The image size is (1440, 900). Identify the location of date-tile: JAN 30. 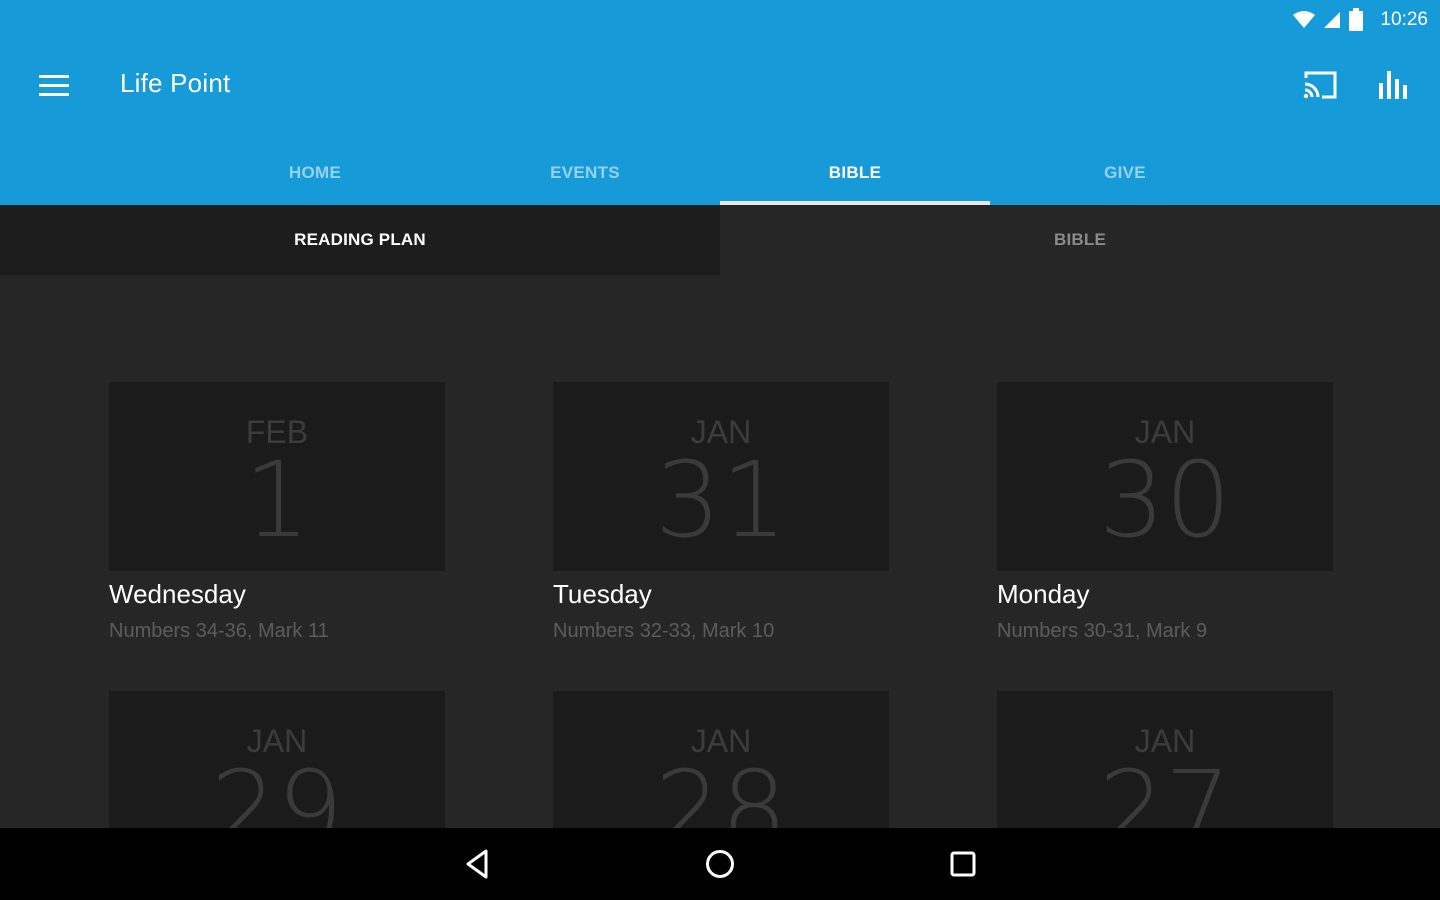
(1165, 476).